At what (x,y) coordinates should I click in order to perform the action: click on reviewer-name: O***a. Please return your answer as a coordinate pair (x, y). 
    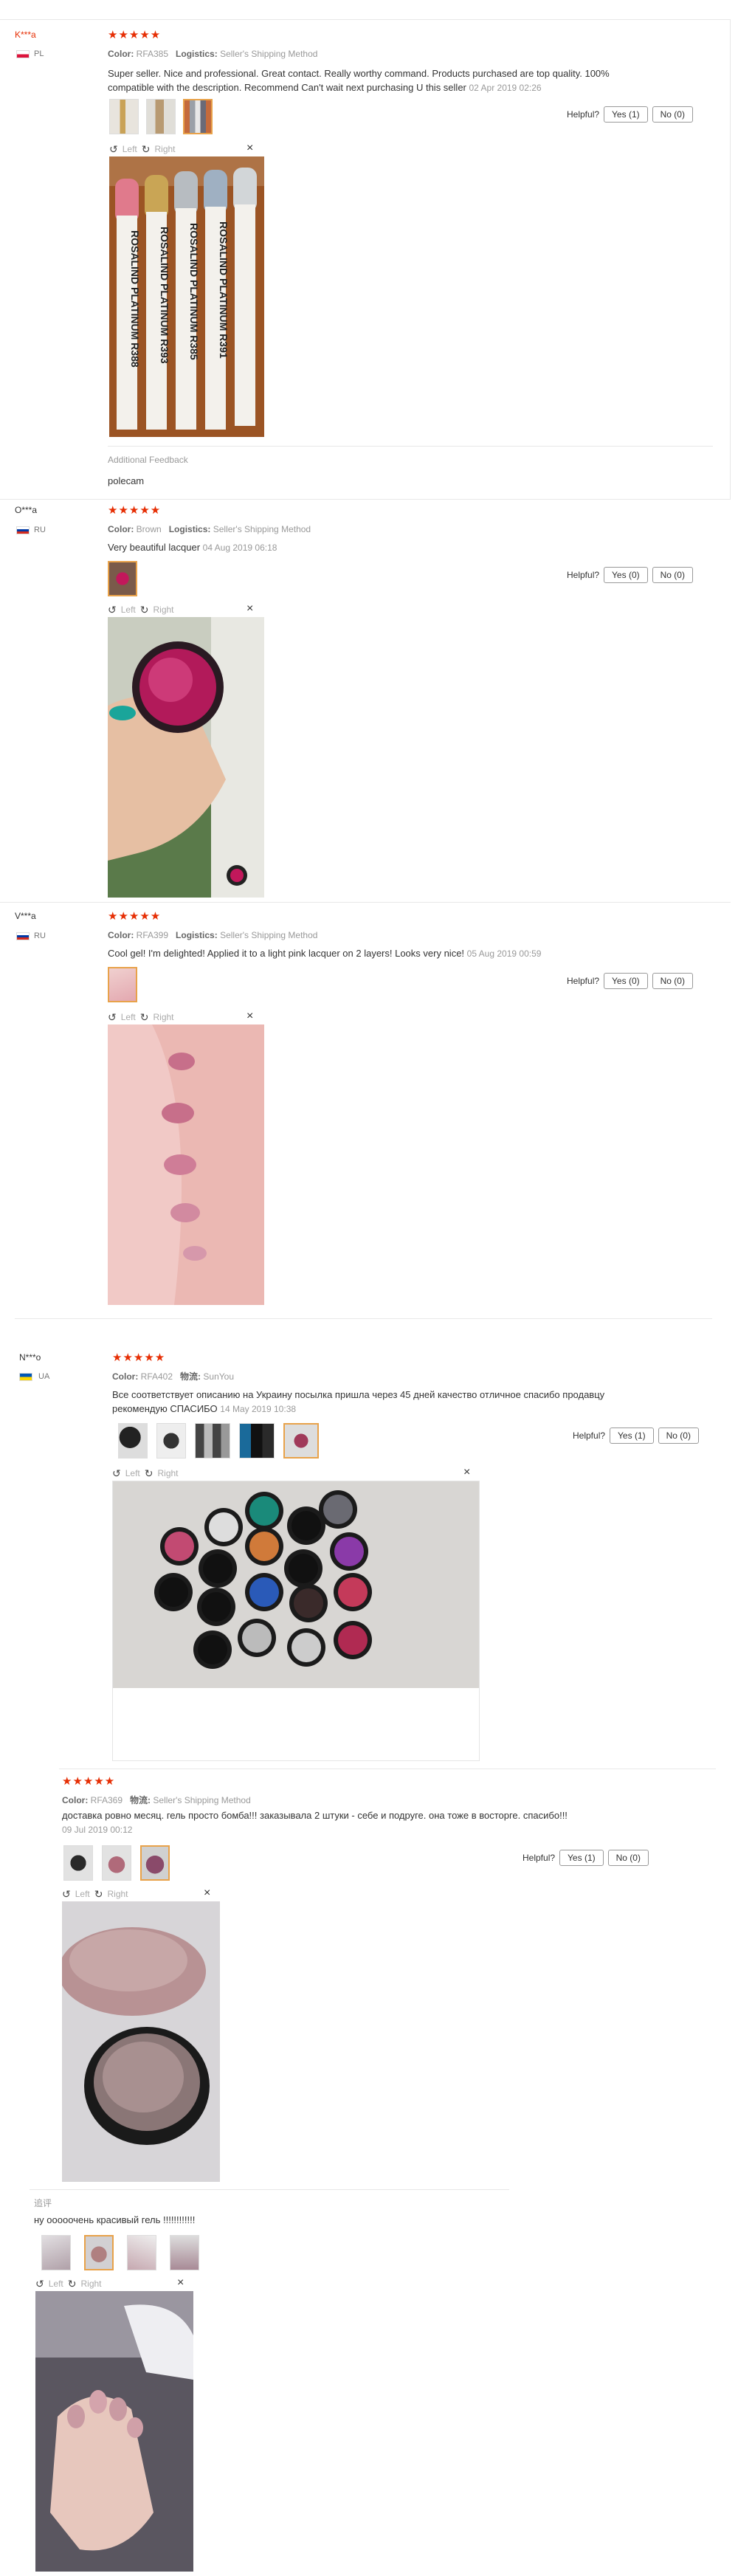
    Looking at the image, I should click on (27, 510).